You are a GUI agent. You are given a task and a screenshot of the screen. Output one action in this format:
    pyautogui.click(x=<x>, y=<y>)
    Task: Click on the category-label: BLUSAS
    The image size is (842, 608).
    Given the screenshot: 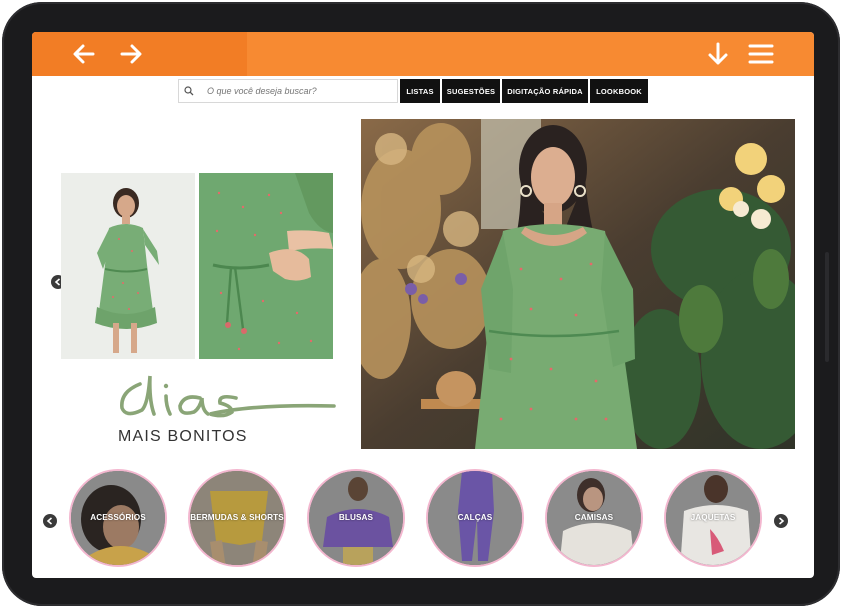 What is the action you would take?
    pyautogui.click(x=356, y=517)
    